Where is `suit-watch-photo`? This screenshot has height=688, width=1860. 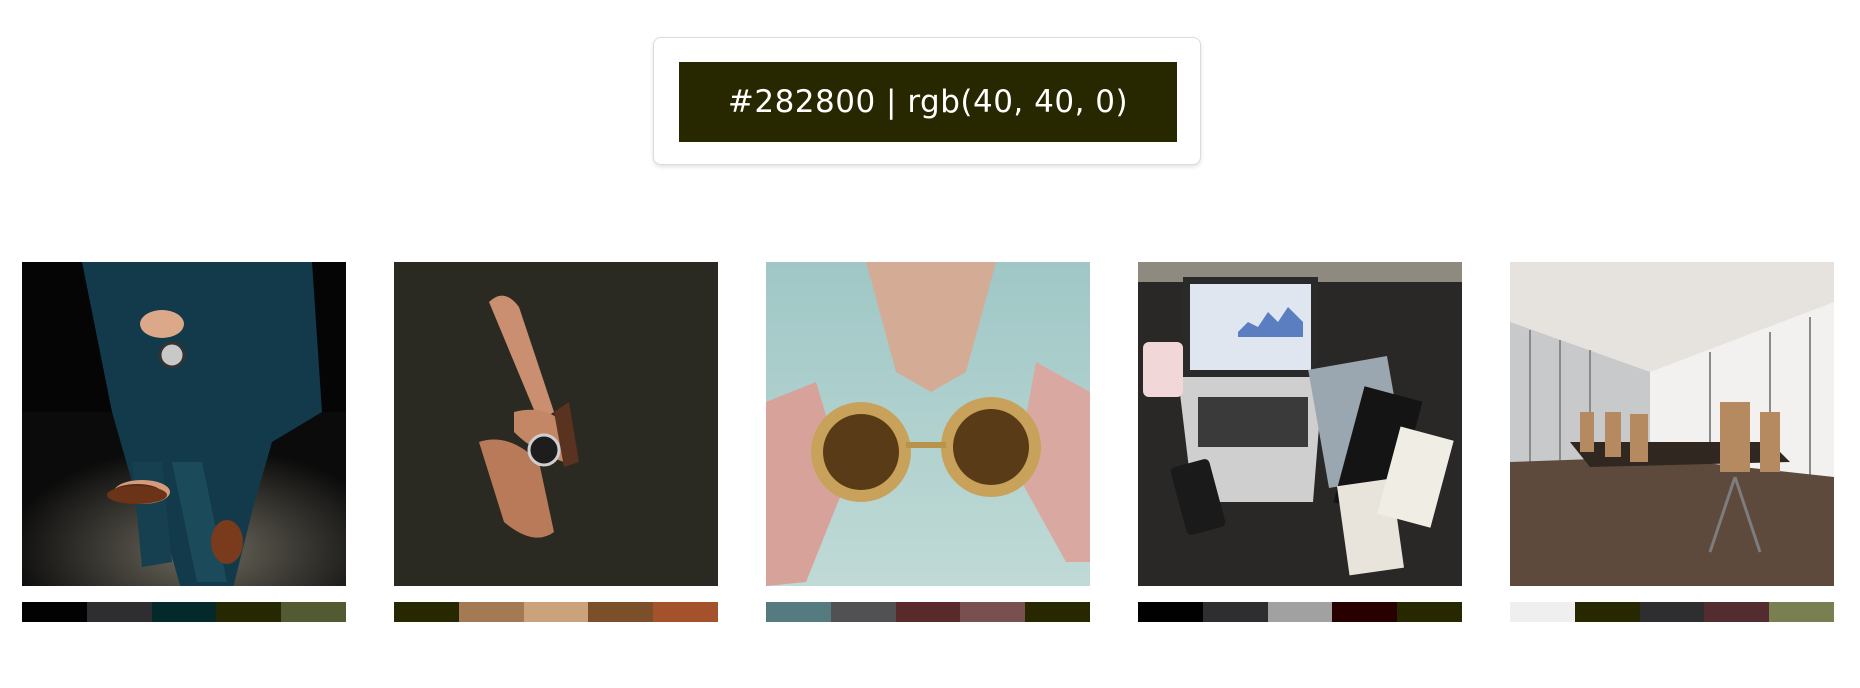
suit-watch-photo is located at coordinates (184, 424).